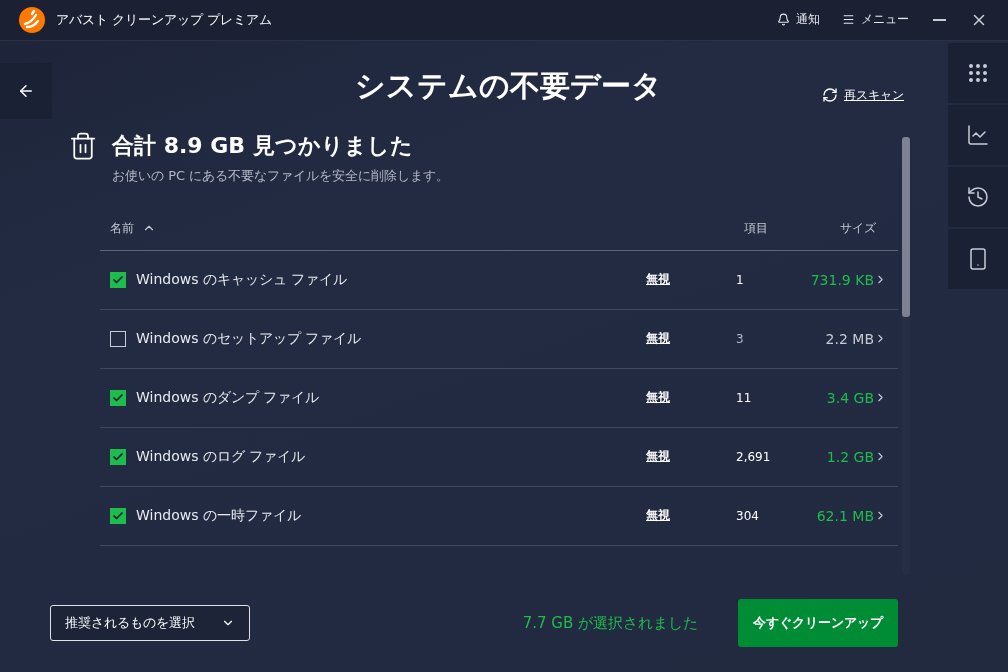  I want to click on line-chart-icon, so click(978, 134).